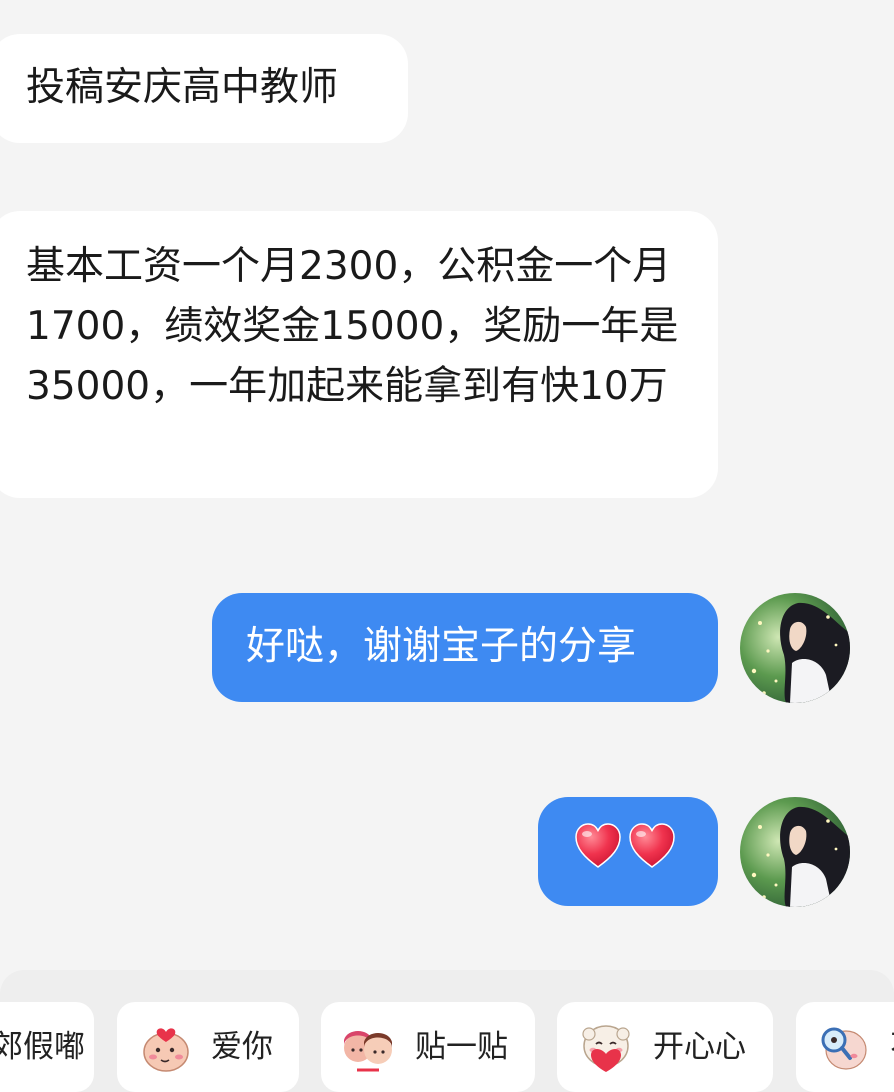 This screenshot has height=1092, width=894. I want to click on emoji-group, so click(625, 846).